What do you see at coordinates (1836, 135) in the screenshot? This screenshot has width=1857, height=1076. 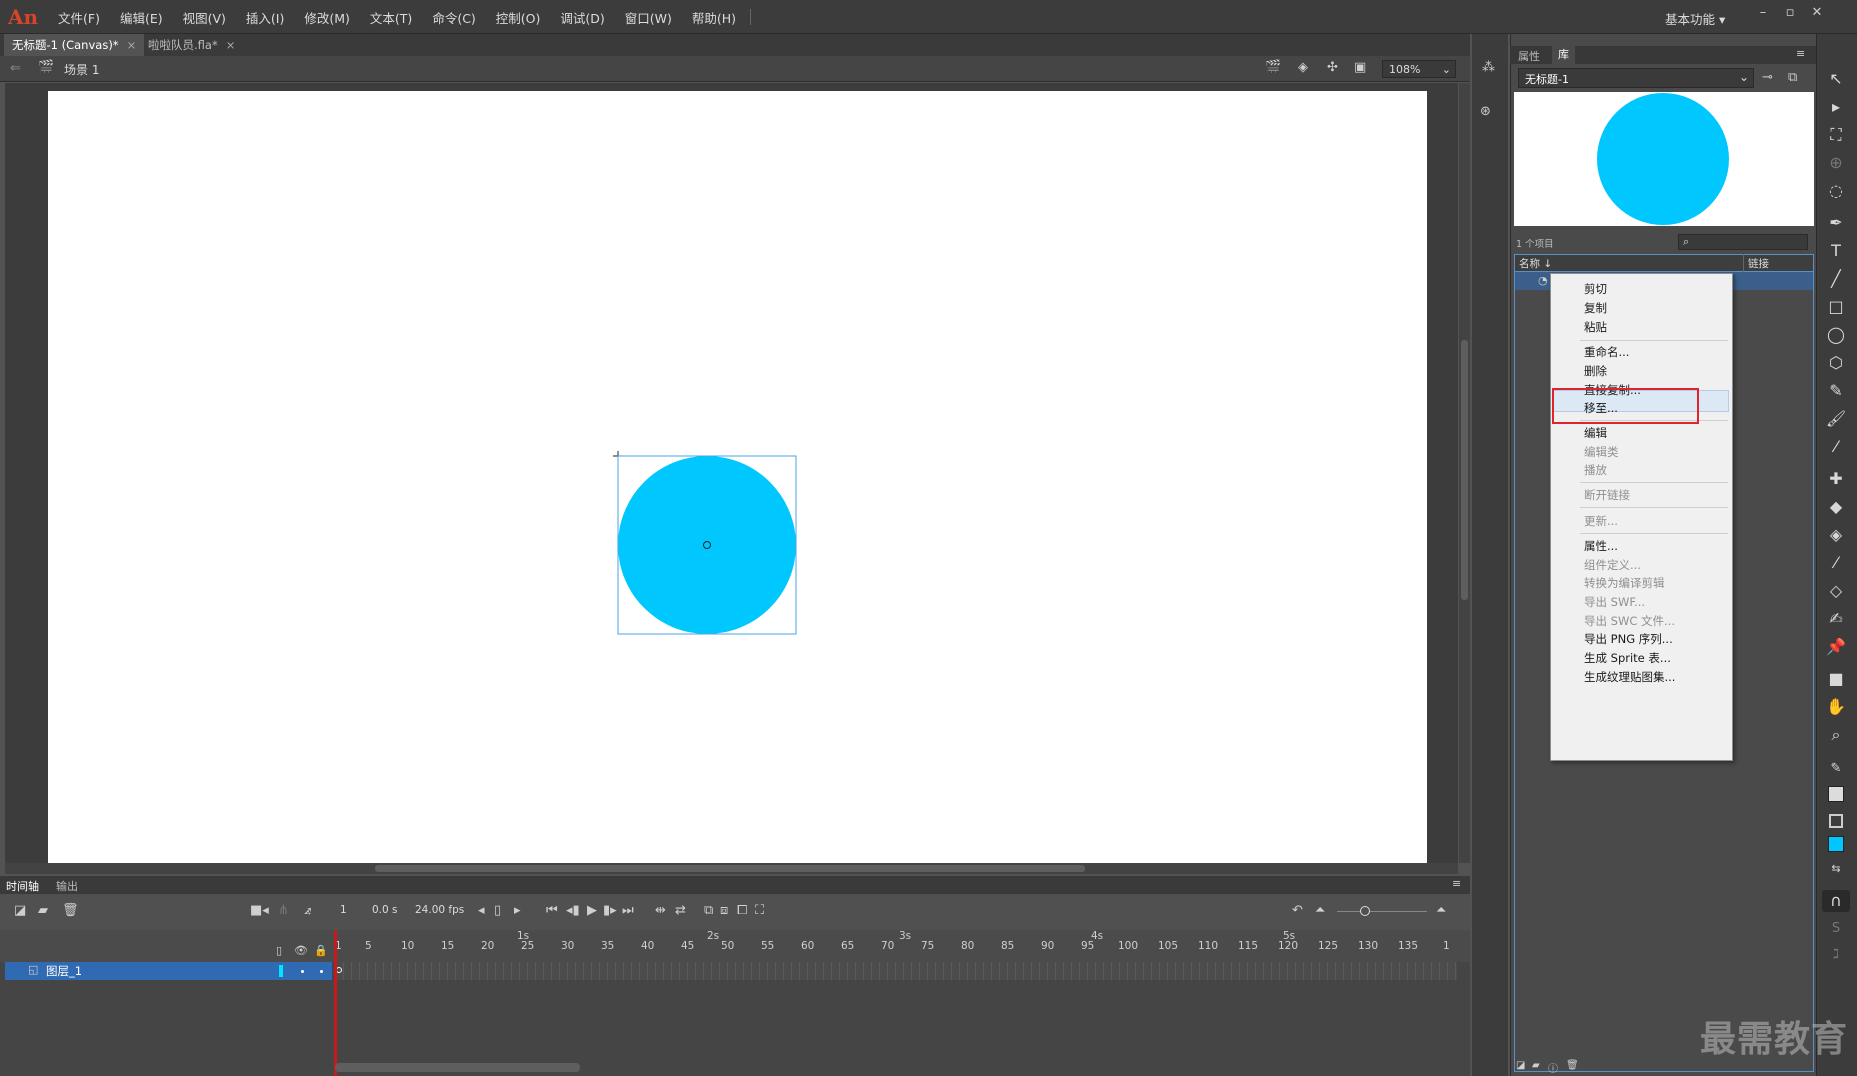 I see `free-transform-tool-icon: ⛶` at bounding box center [1836, 135].